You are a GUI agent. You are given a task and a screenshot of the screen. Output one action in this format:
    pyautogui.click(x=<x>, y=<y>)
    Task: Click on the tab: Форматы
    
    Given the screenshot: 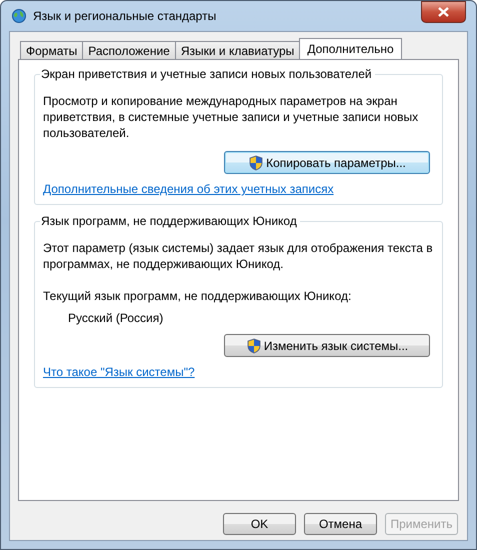 What is the action you would take?
    pyautogui.click(x=52, y=50)
    